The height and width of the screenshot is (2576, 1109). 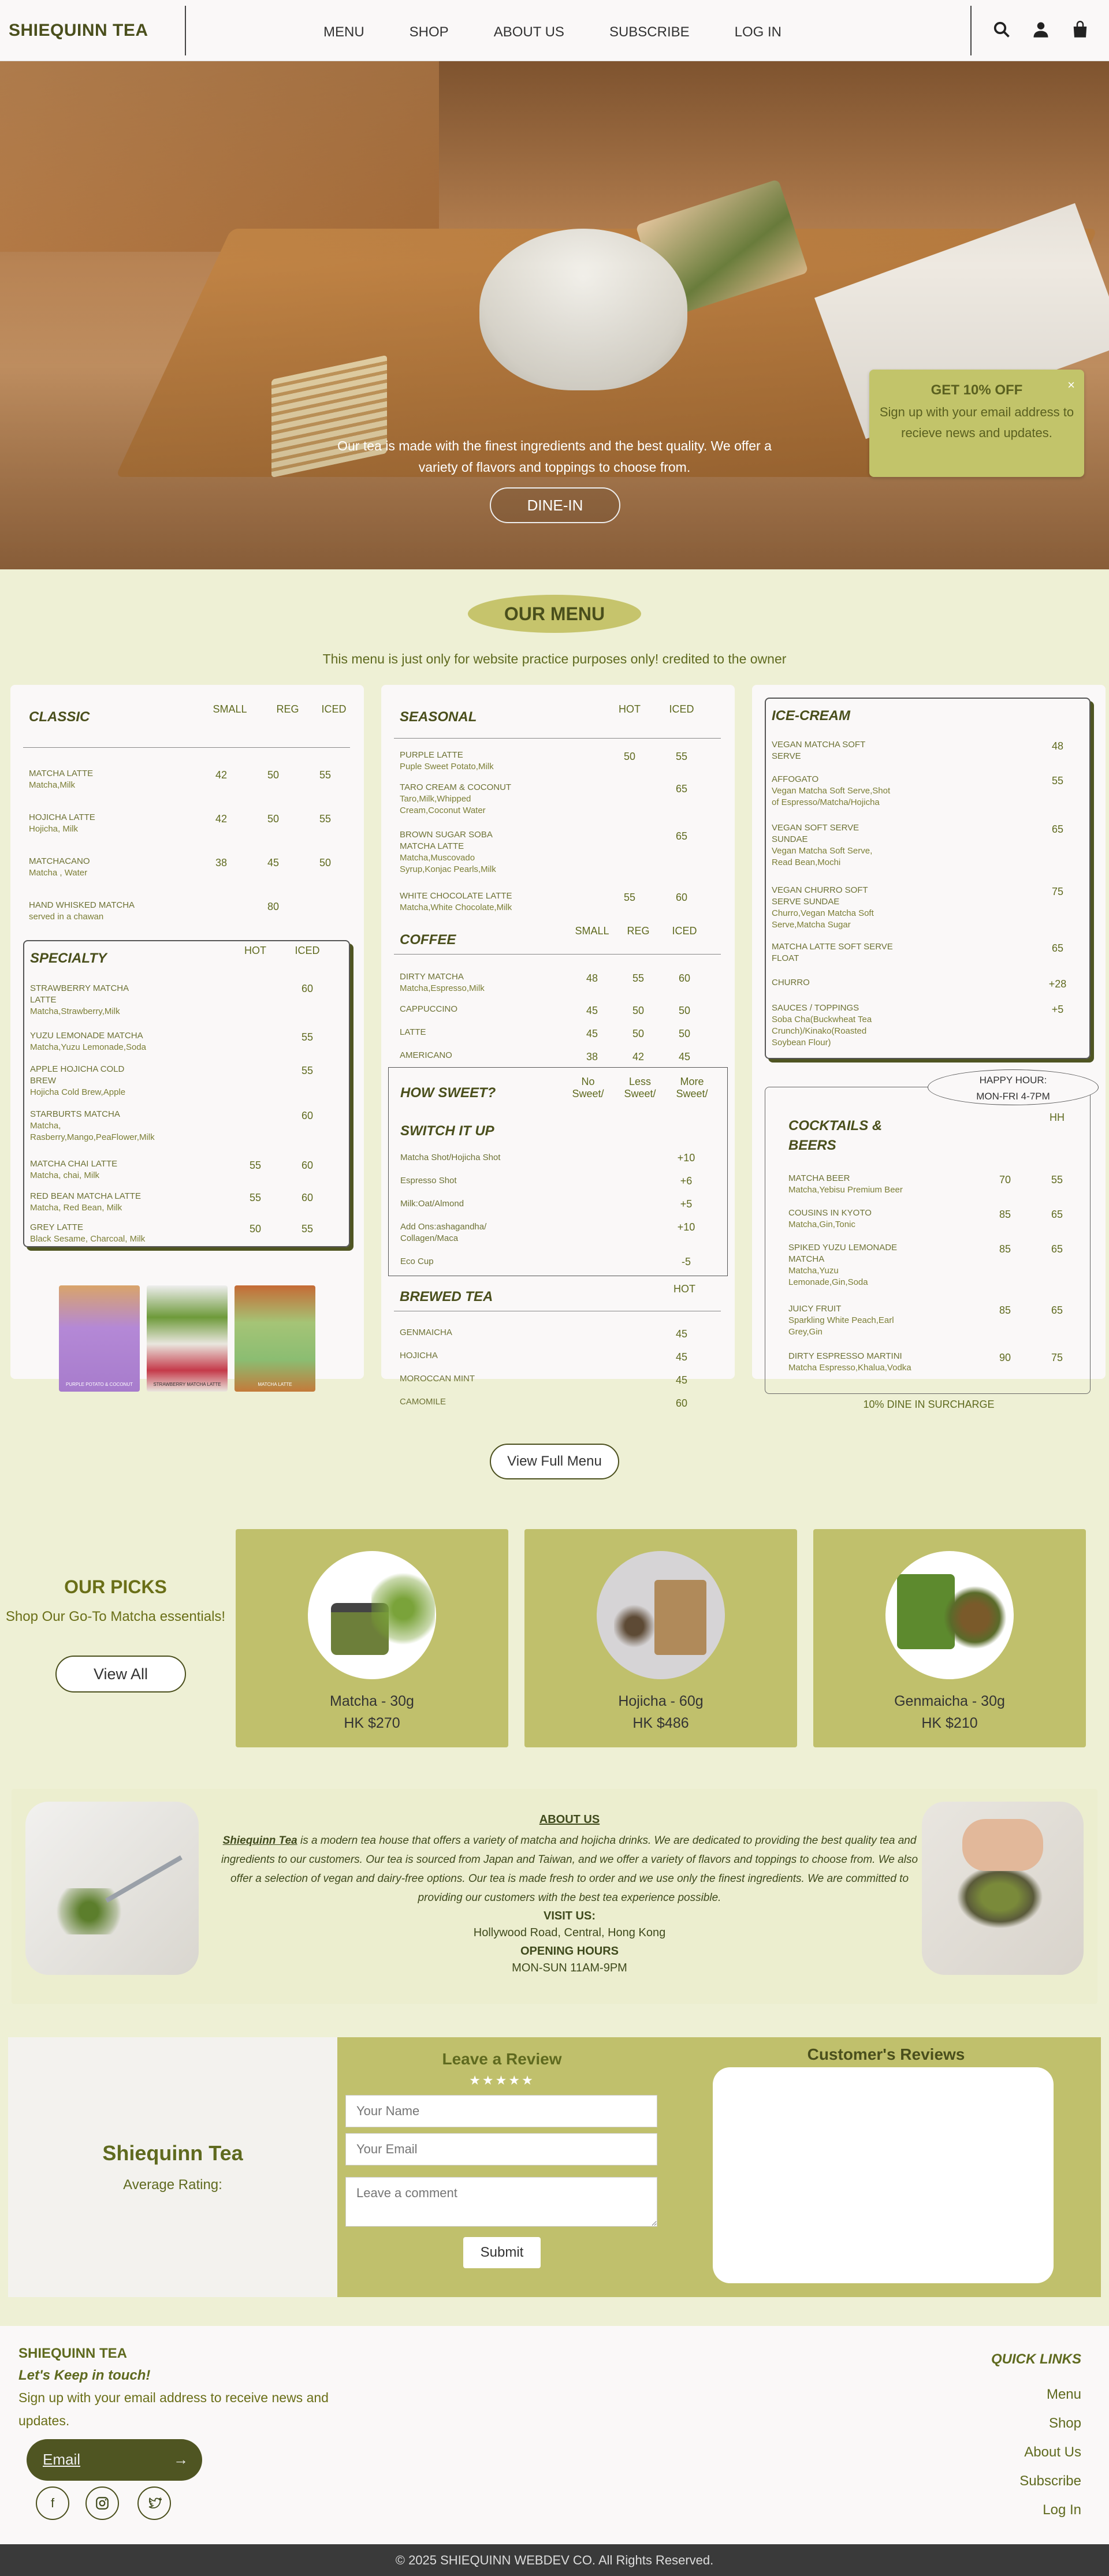 What do you see at coordinates (61, 779) in the screenshot?
I see `menu-item: MATCHA LATTE Matcha,Milk` at bounding box center [61, 779].